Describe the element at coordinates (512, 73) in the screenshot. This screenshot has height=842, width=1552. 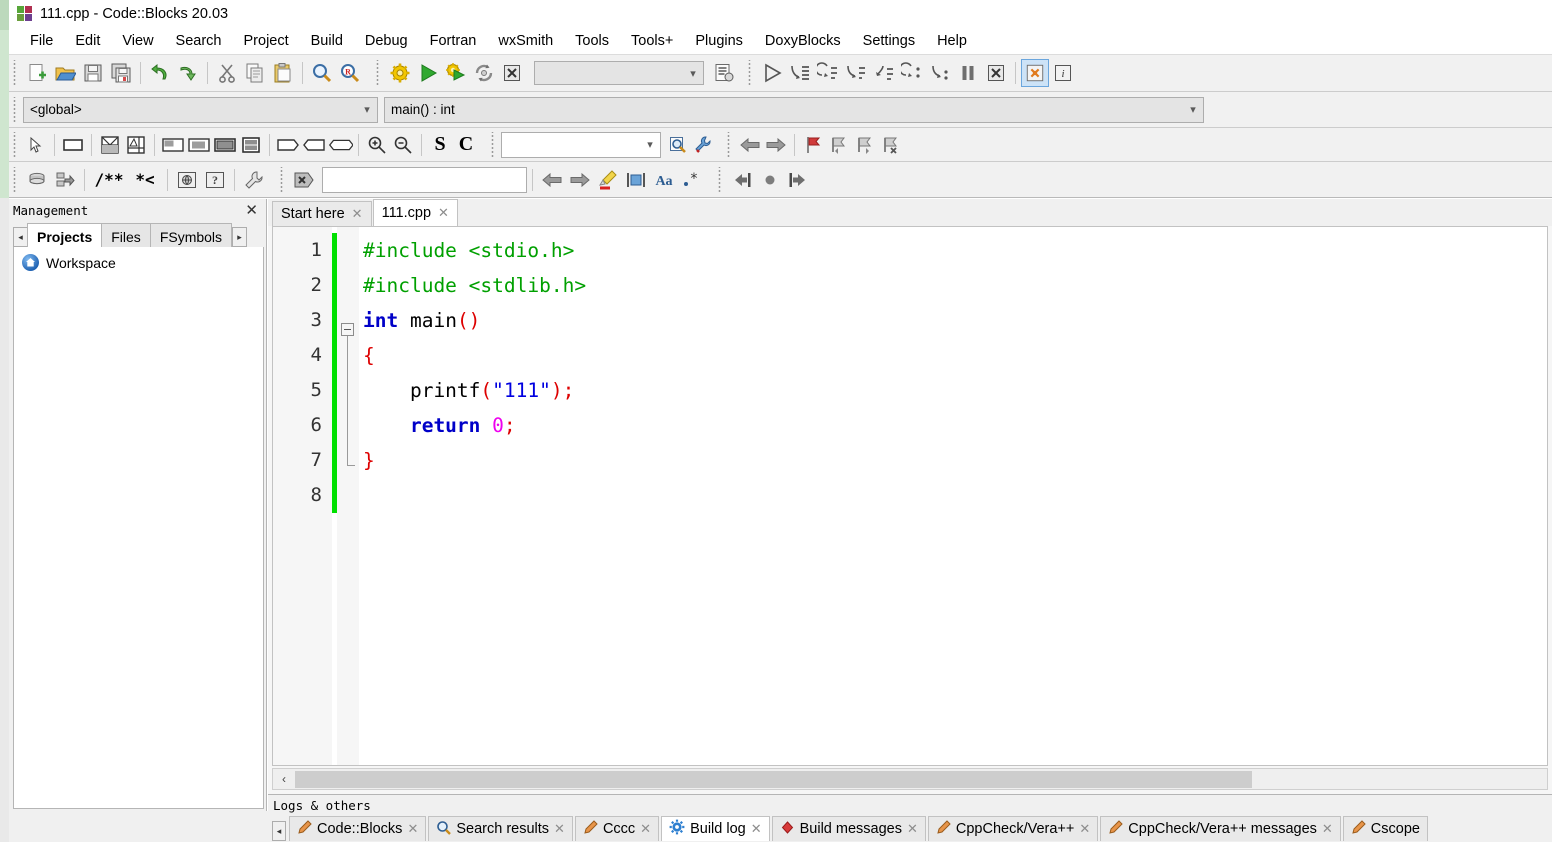
I see `abort-build-icon` at that location.